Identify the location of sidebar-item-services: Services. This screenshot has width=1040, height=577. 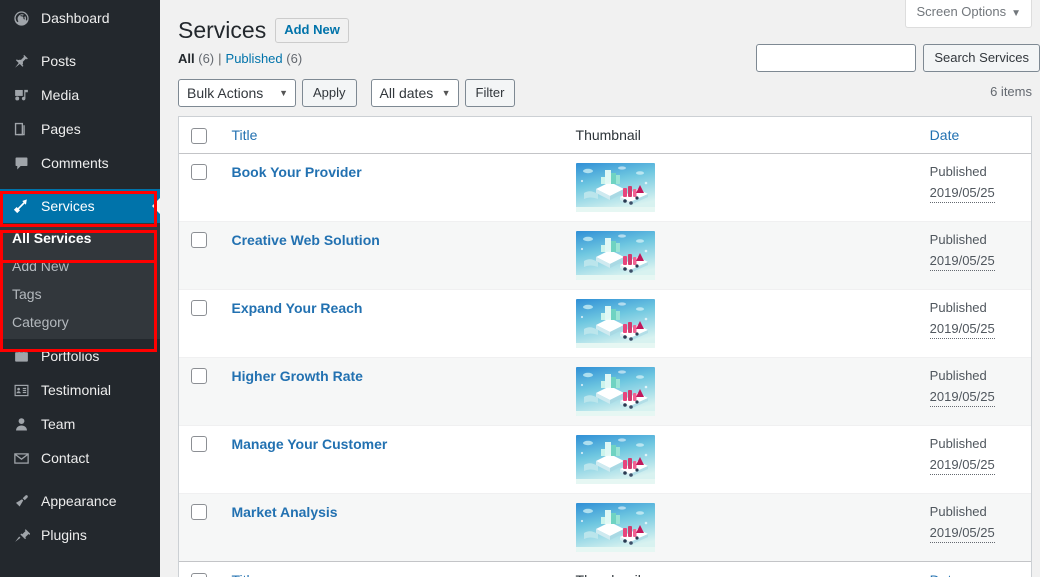
(80, 206).